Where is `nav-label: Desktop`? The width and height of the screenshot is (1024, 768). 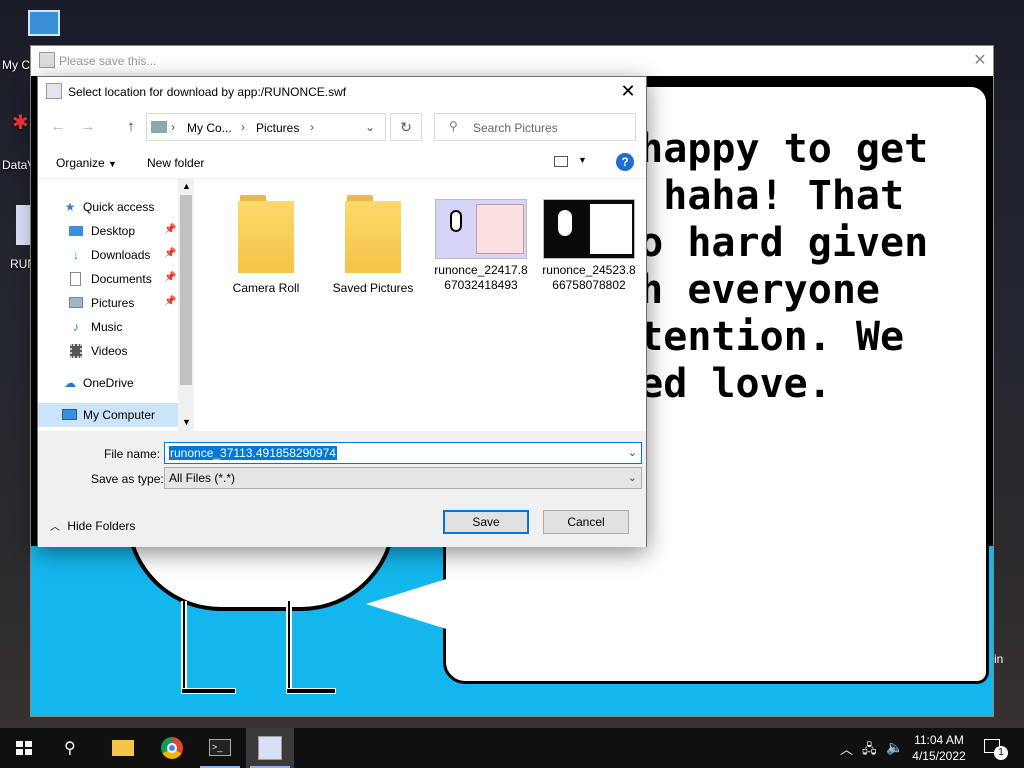
nav-label: Desktop is located at coordinates (113, 231).